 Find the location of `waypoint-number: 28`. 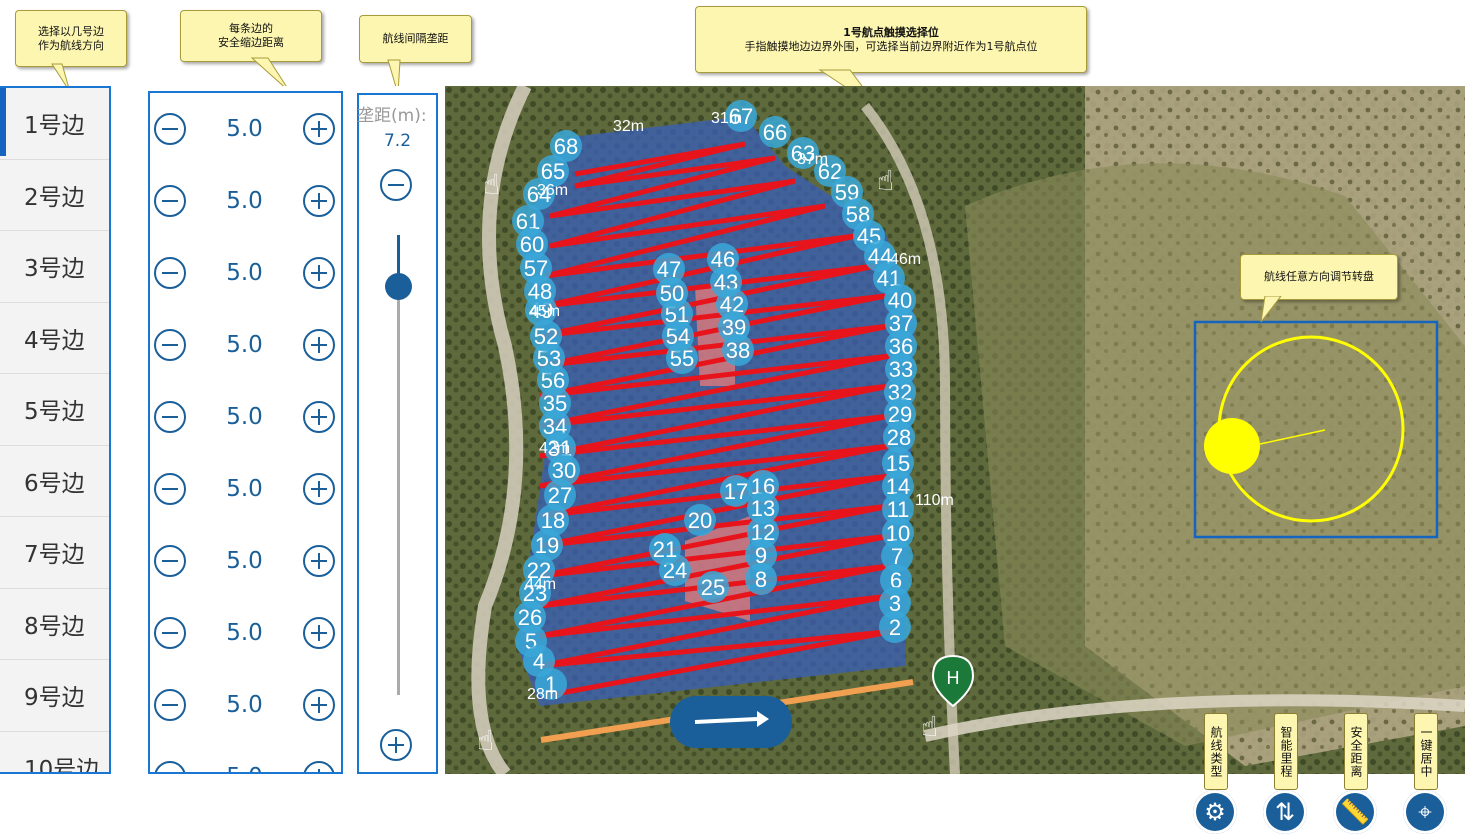

waypoint-number: 28 is located at coordinates (899, 437).